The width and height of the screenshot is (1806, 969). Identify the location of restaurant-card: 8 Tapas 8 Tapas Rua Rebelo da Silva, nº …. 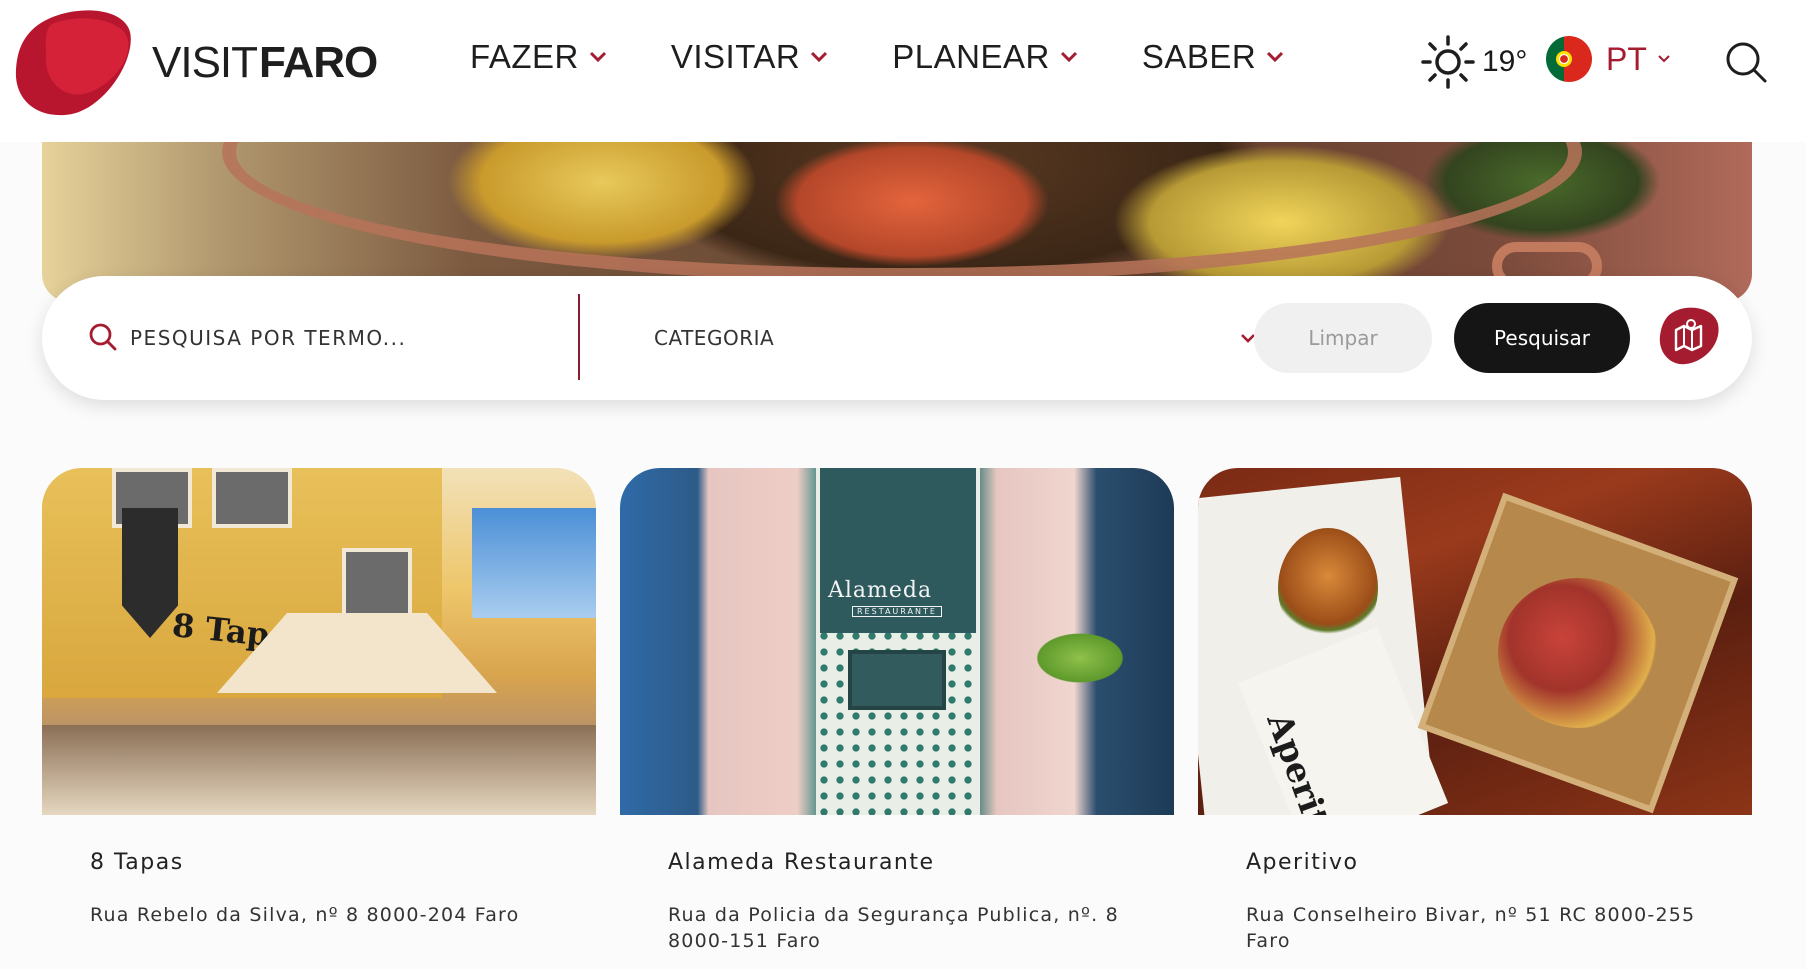
(319, 697).